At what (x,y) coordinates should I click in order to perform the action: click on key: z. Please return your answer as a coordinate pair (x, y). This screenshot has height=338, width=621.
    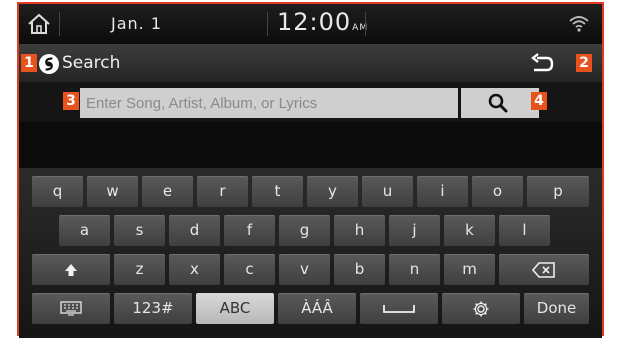
    Looking at the image, I should click on (139, 269).